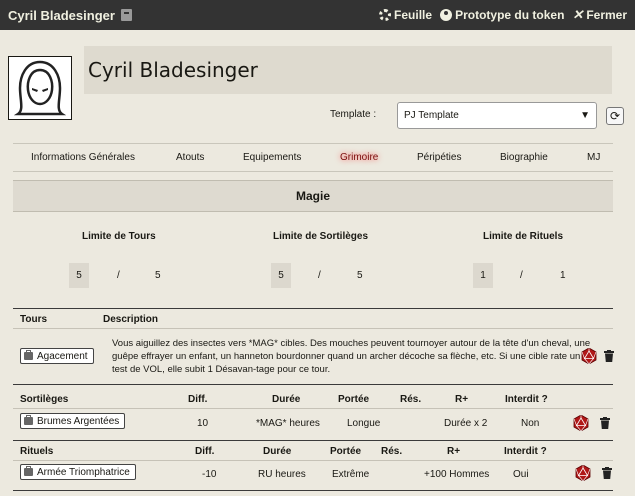 Image resolution: width=635 pixels, height=496 pixels. What do you see at coordinates (483, 275) in the screenshot?
I see `limit-rituels-current: 1` at bounding box center [483, 275].